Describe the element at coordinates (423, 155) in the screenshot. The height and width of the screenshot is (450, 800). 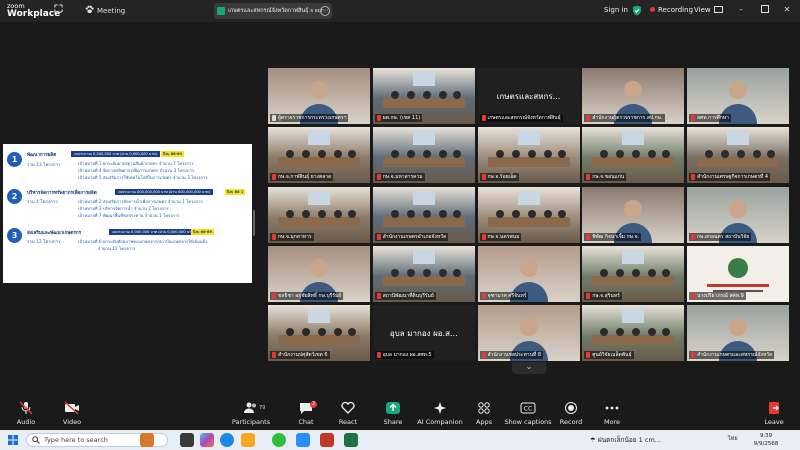
I see `participant-tile: กษ.จ.มหาสารคาม` at that location.